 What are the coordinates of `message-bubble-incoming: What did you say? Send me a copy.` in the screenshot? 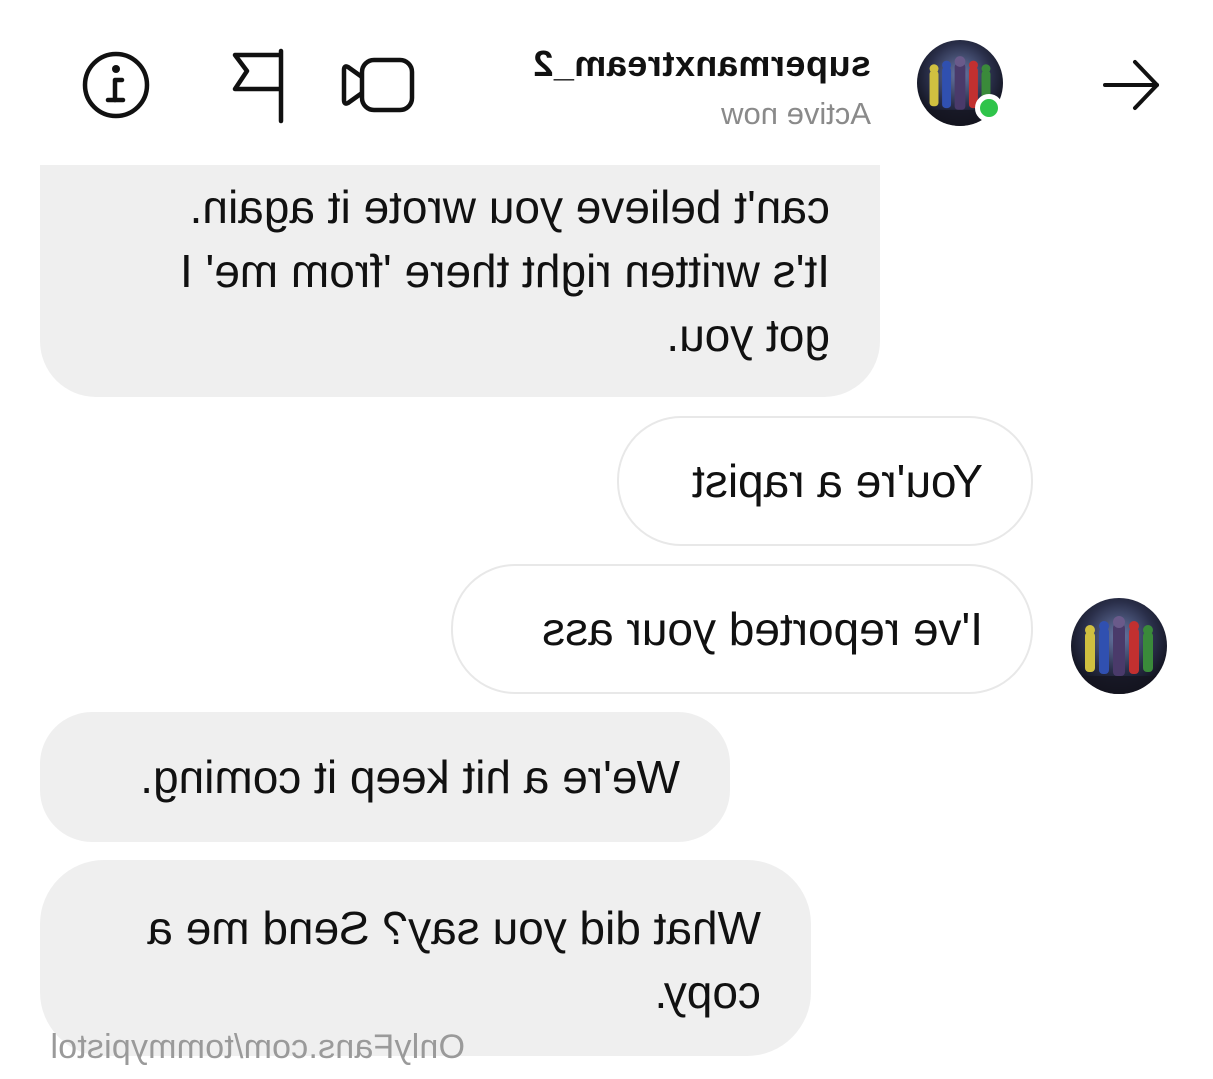 It's located at (425, 958).